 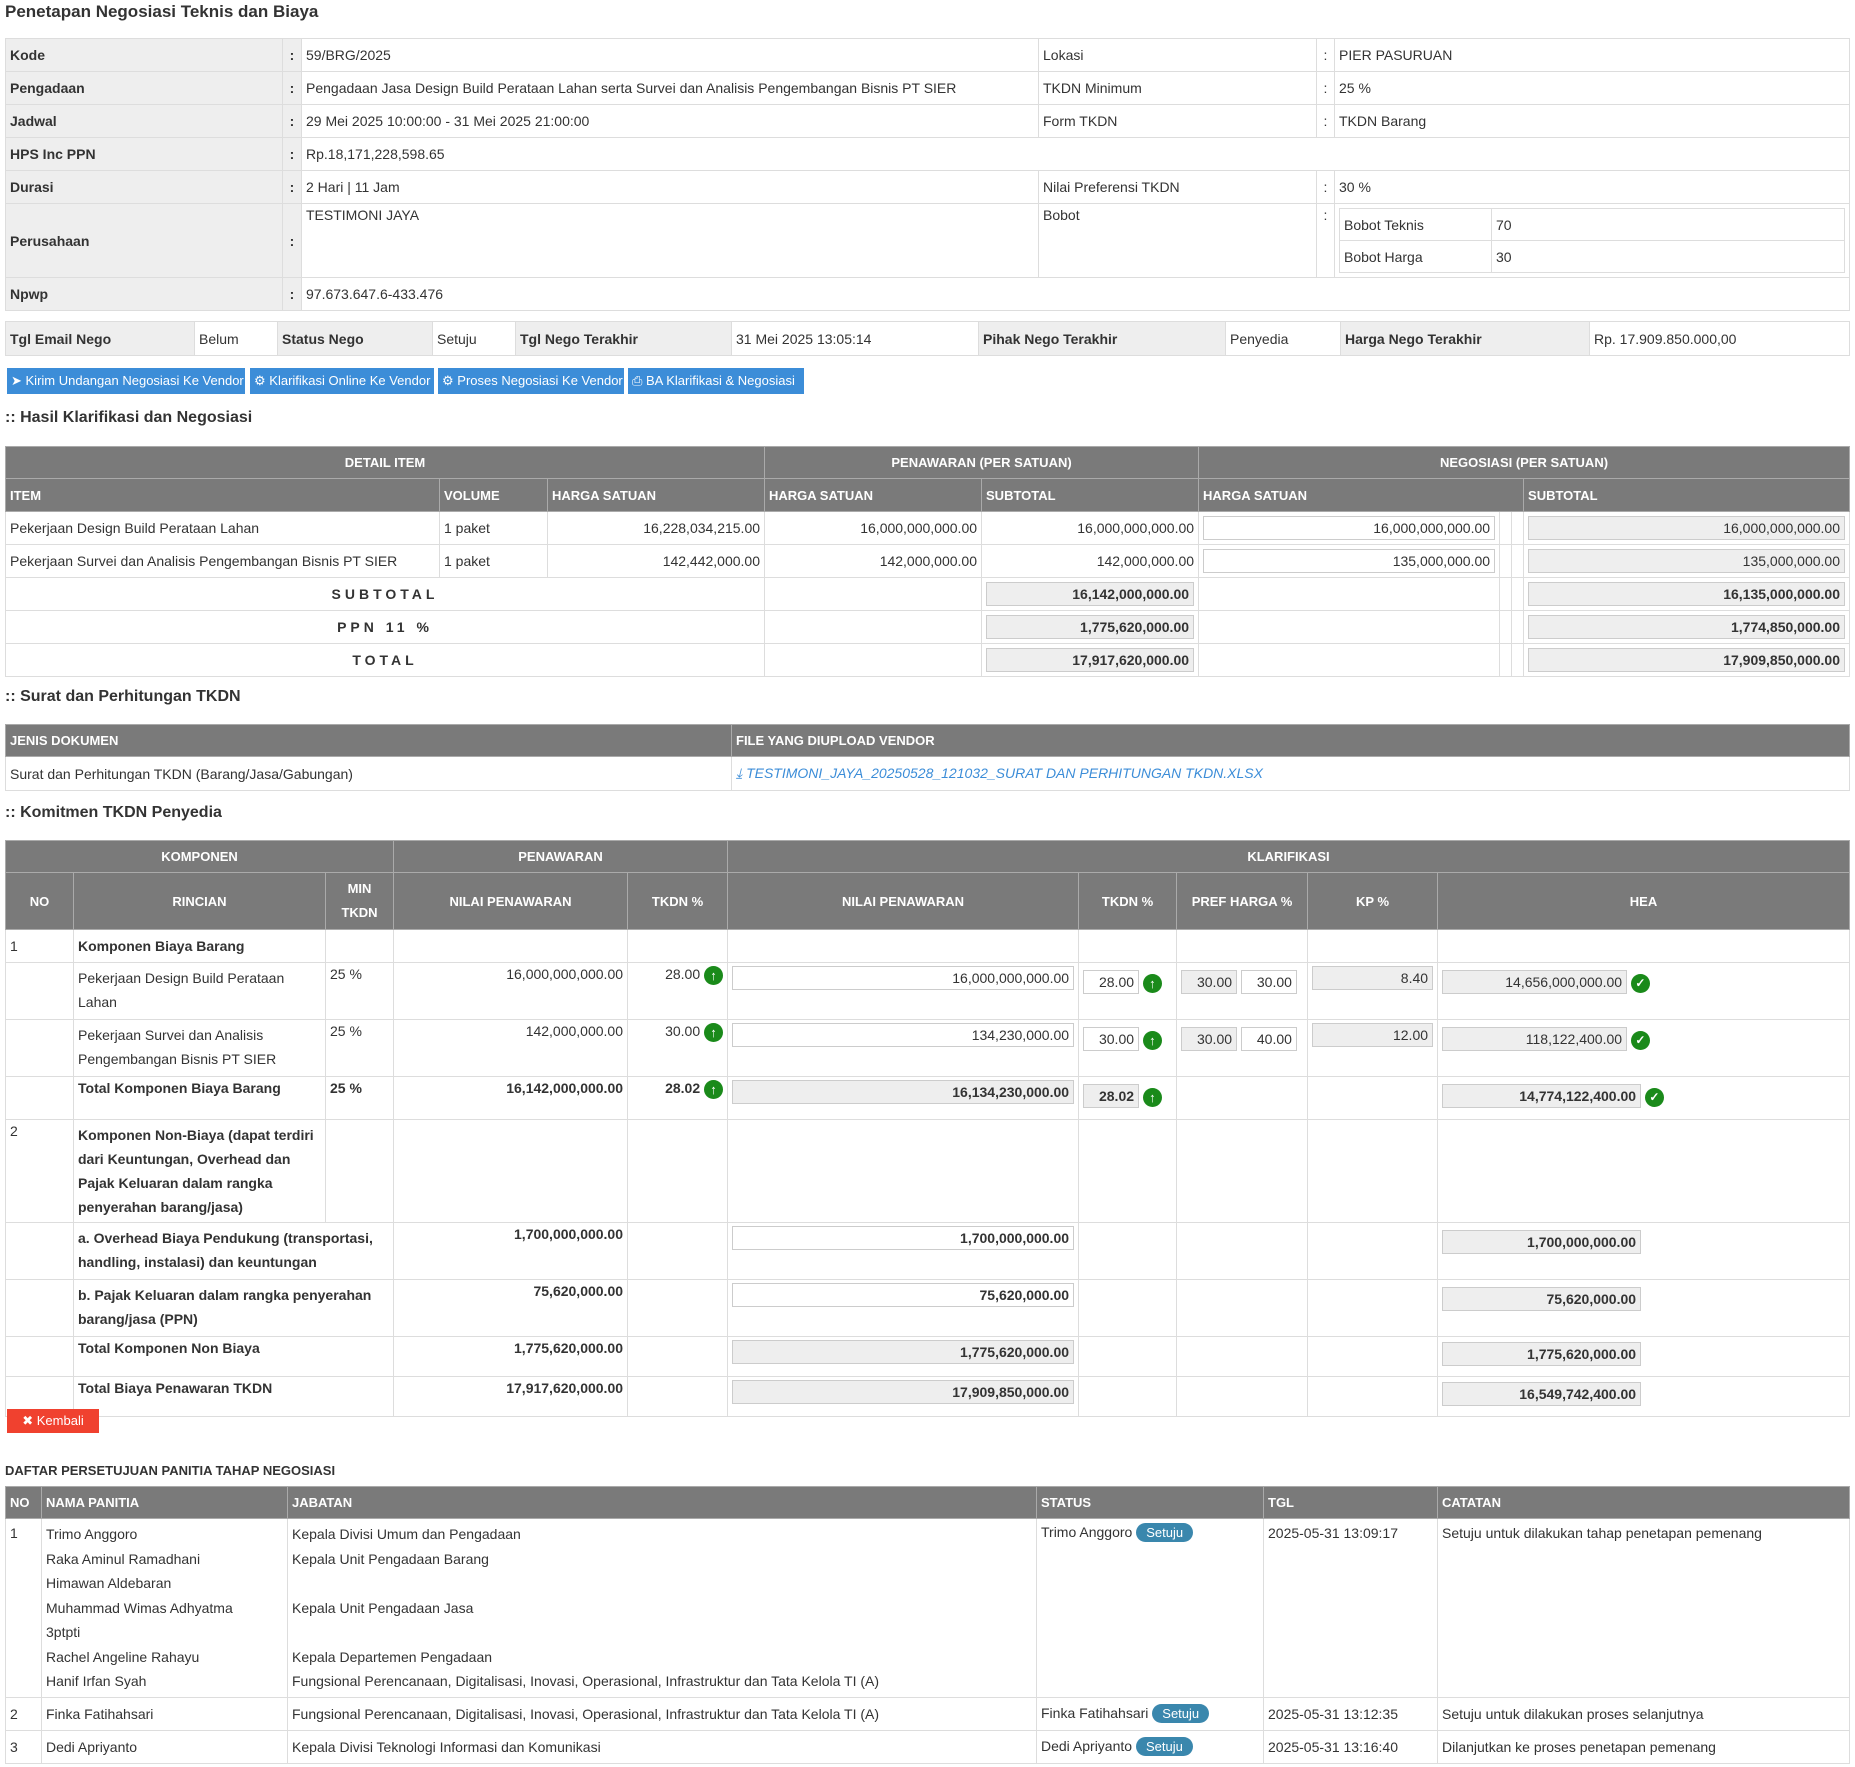 I want to click on pen-subtotal-total: 16,142,000,000.00, so click(x=1090, y=594).